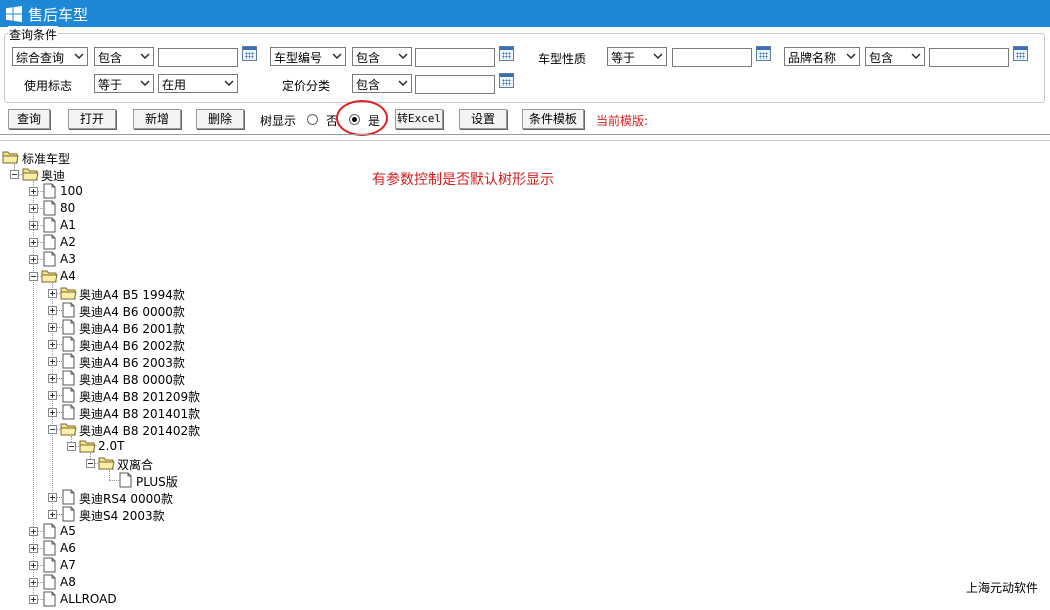 The width and height of the screenshot is (1050, 610). Describe the element at coordinates (637, 56) in the screenshot. I see `op3-select: 等于` at that location.